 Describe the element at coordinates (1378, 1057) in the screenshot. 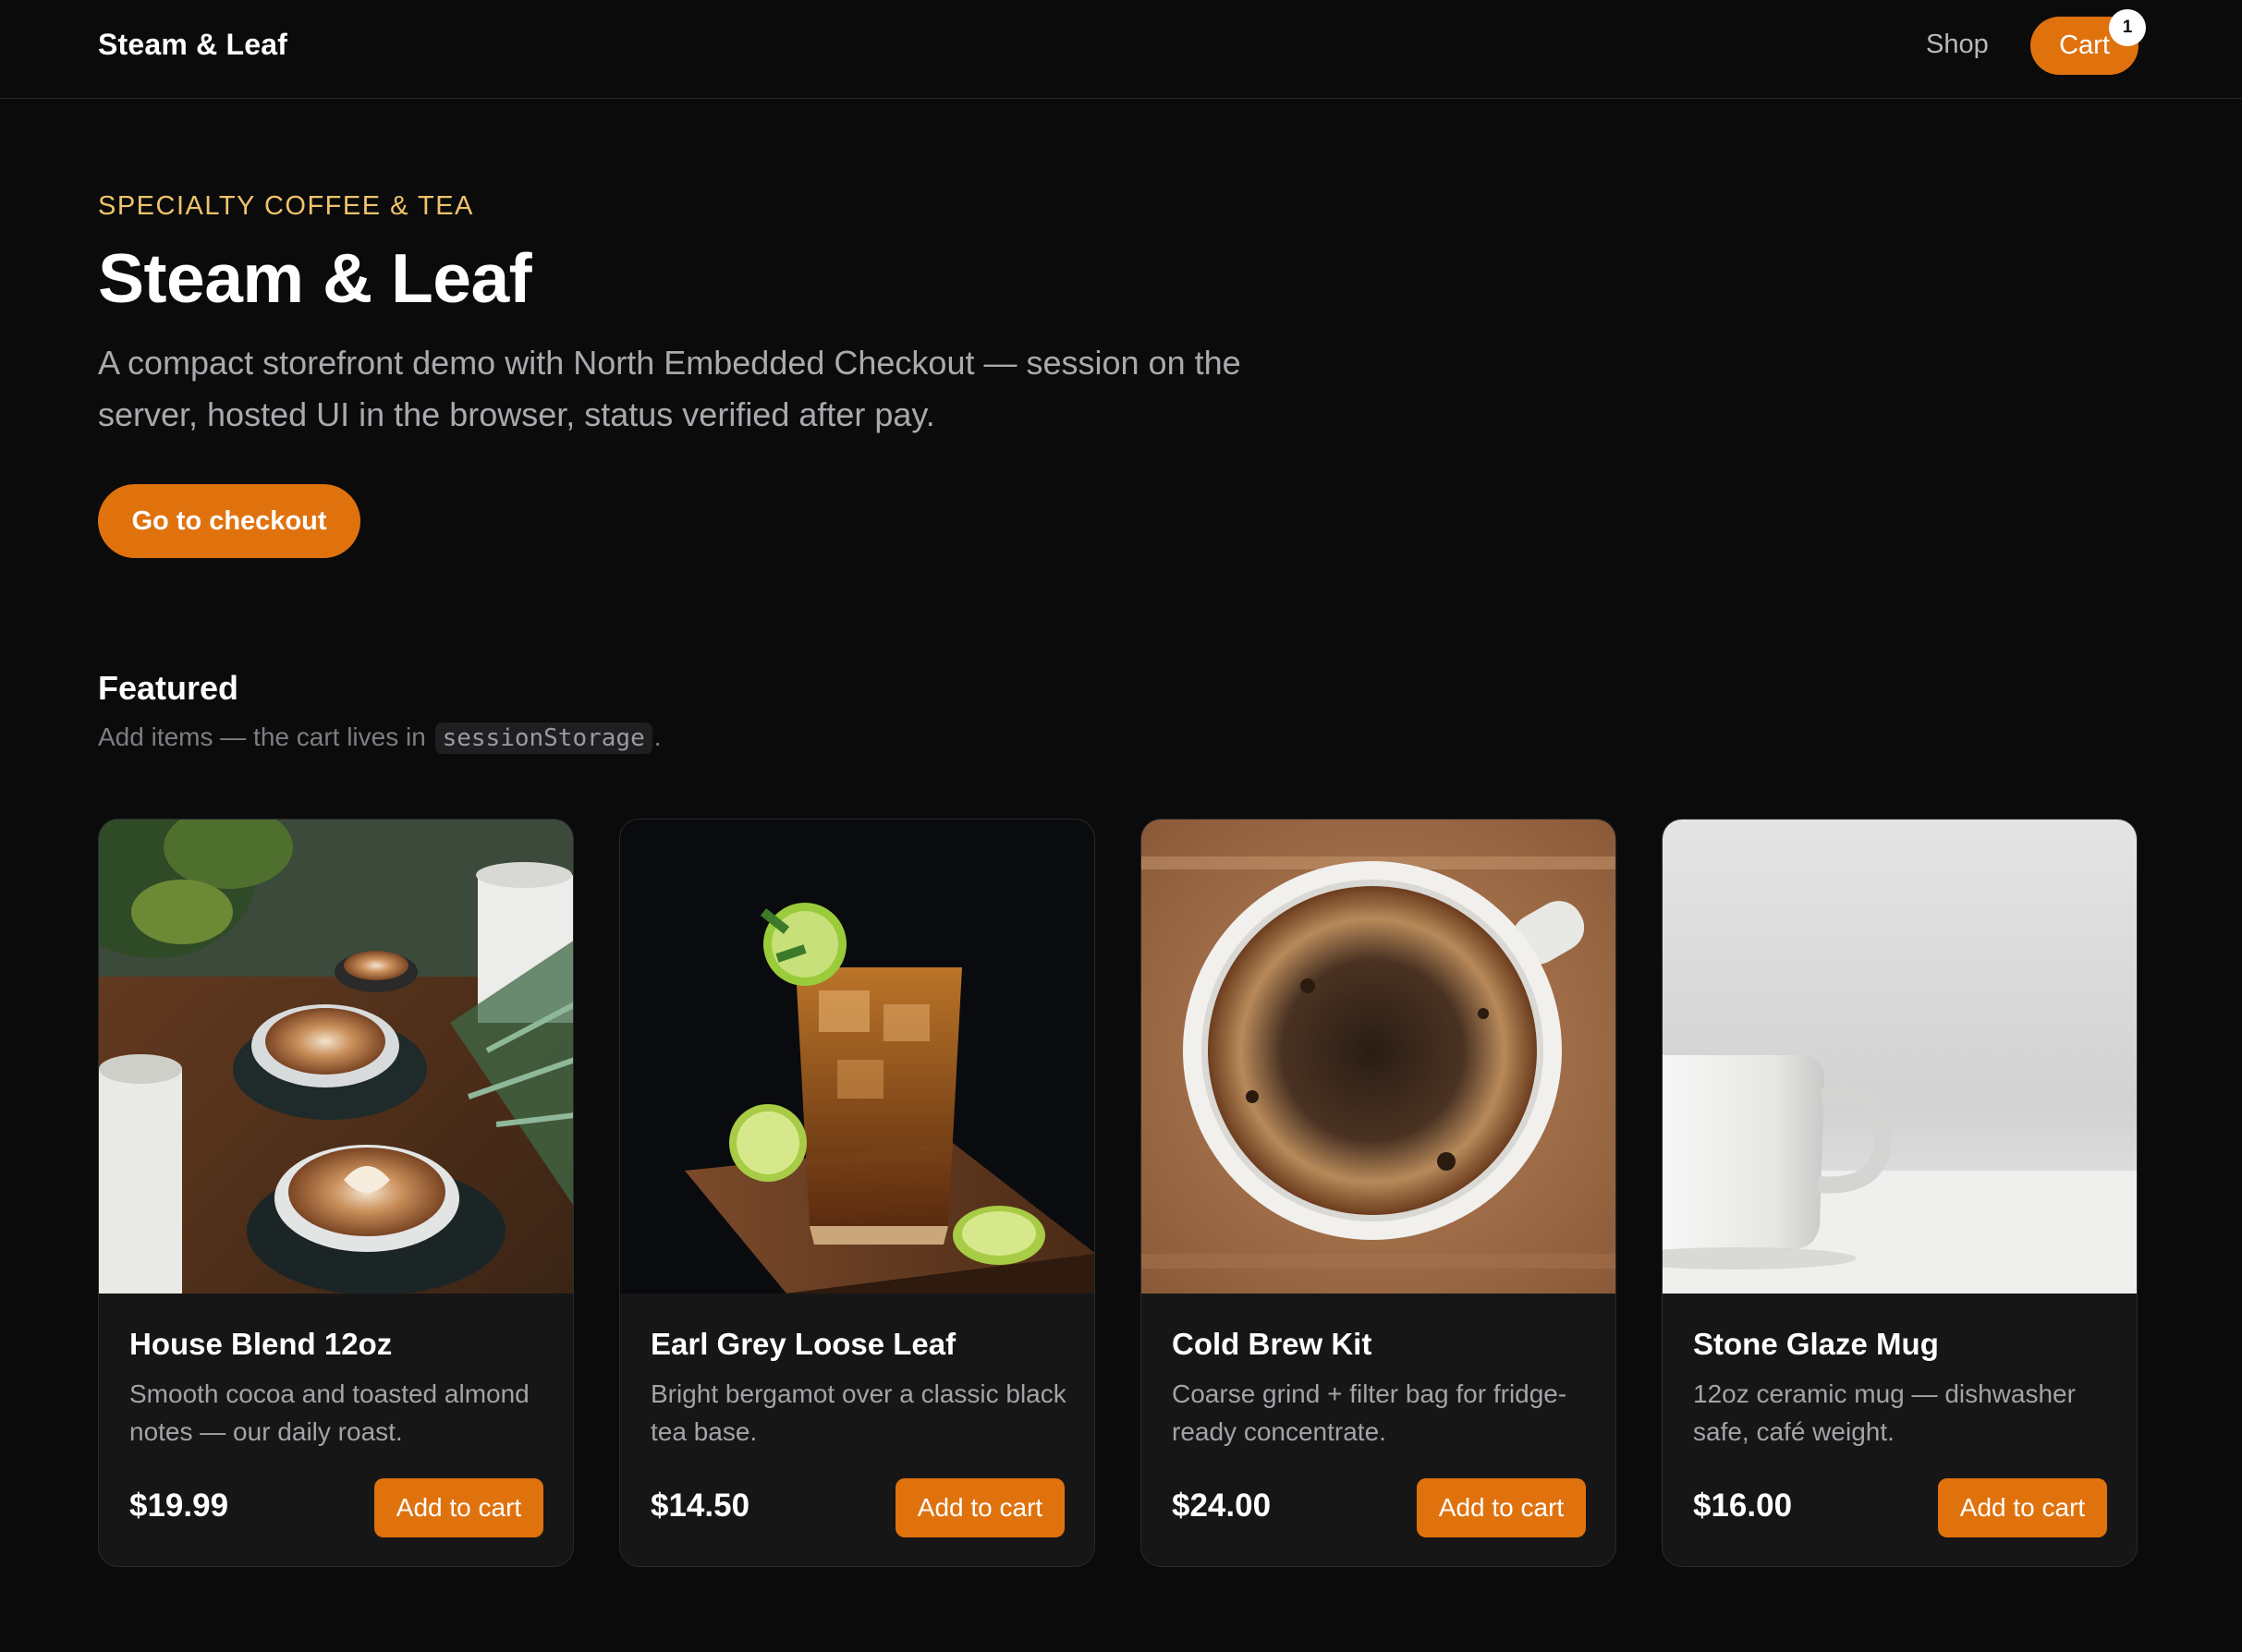

I see `black-coffee-cup-photo` at that location.